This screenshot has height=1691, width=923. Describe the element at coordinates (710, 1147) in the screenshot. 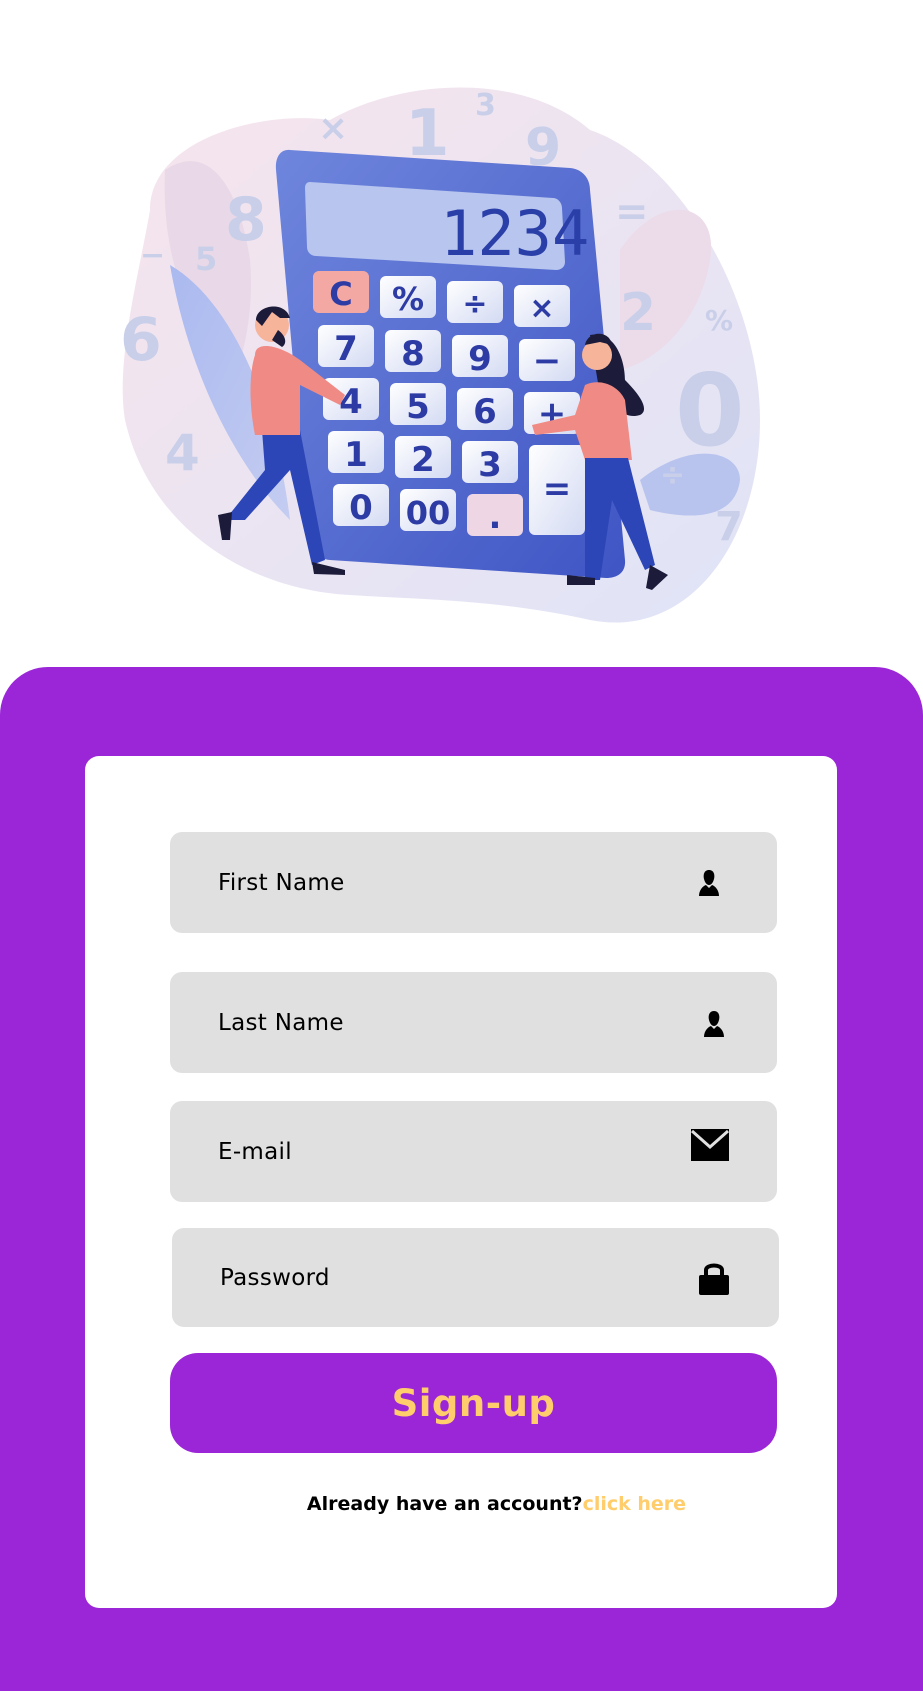

I see `envelope-icon` at that location.